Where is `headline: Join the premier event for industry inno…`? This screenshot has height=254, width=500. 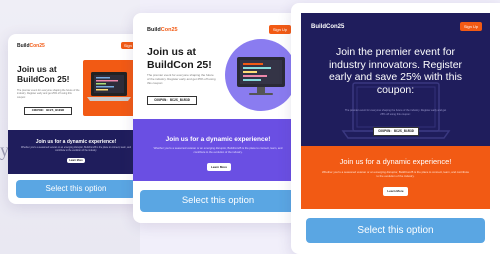 headline: Join the premier event for industry inno… is located at coordinates (395, 71).